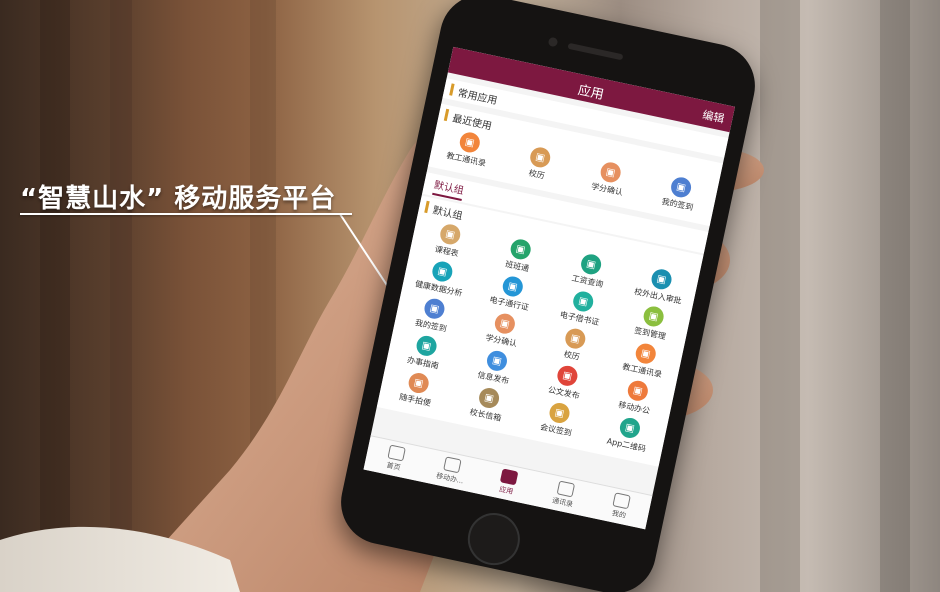 This screenshot has width=940, height=592. What do you see at coordinates (619, 514) in the screenshot?
I see `nav-label: 我的` at bounding box center [619, 514].